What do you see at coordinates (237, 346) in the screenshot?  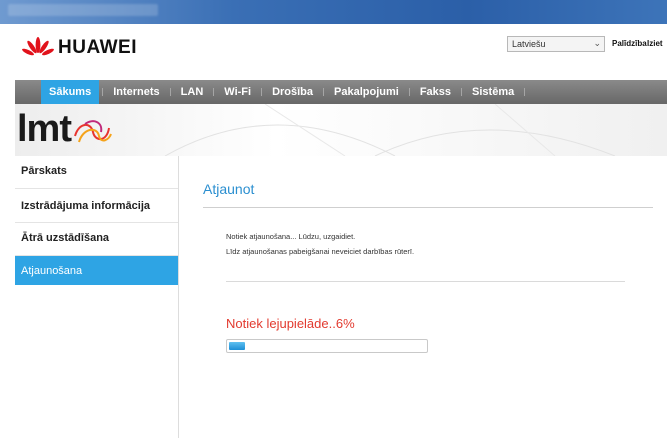 I see `progress-fill` at bounding box center [237, 346].